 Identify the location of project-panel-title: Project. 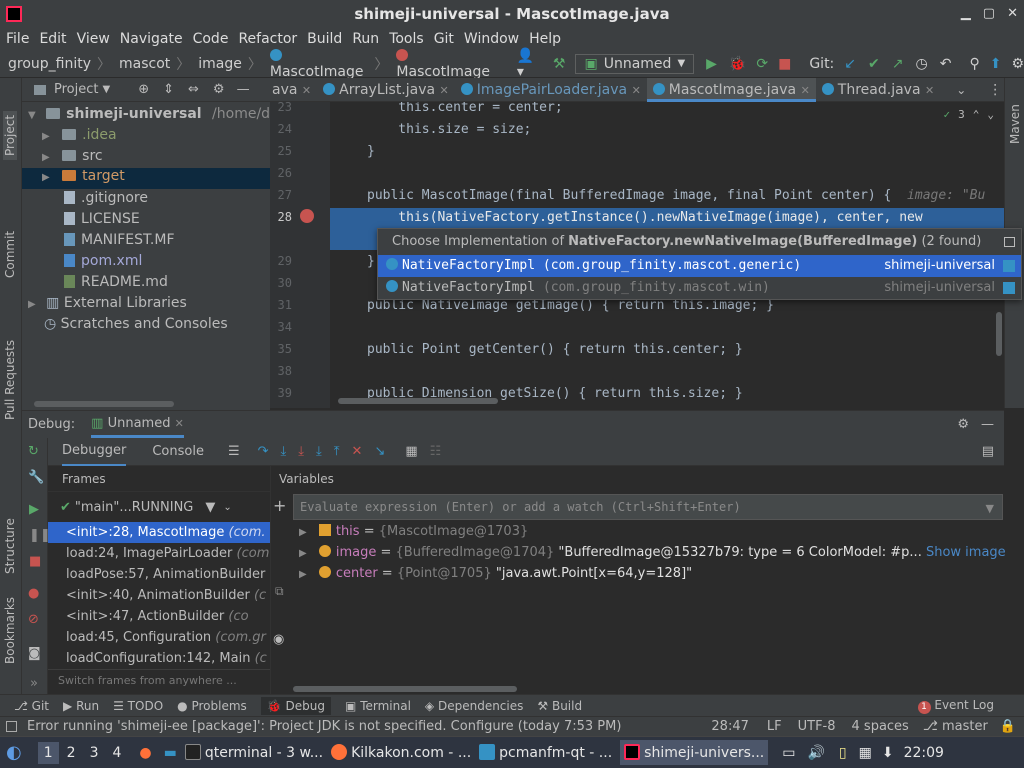
(76, 89).